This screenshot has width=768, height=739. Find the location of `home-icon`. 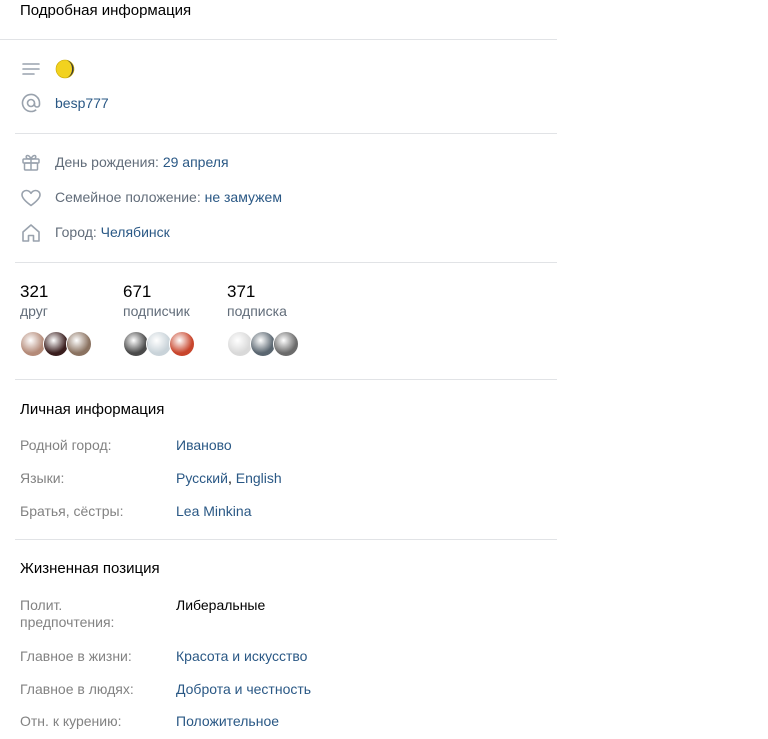

home-icon is located at coordinates (31, 233).